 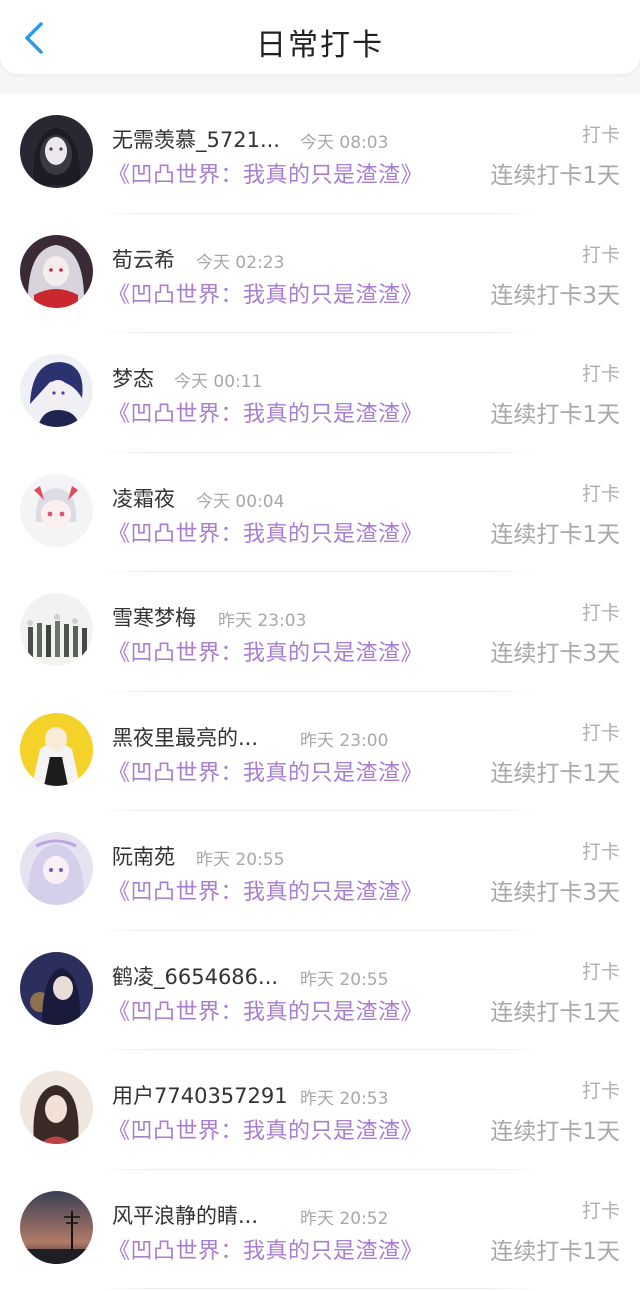 I want to click on checkin-time: 今天 08:03, so click(x=344, y=143).